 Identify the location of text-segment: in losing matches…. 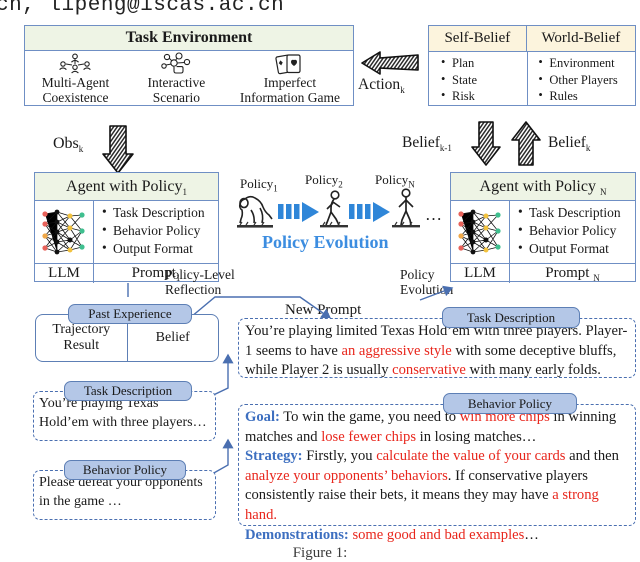
(476, 436).